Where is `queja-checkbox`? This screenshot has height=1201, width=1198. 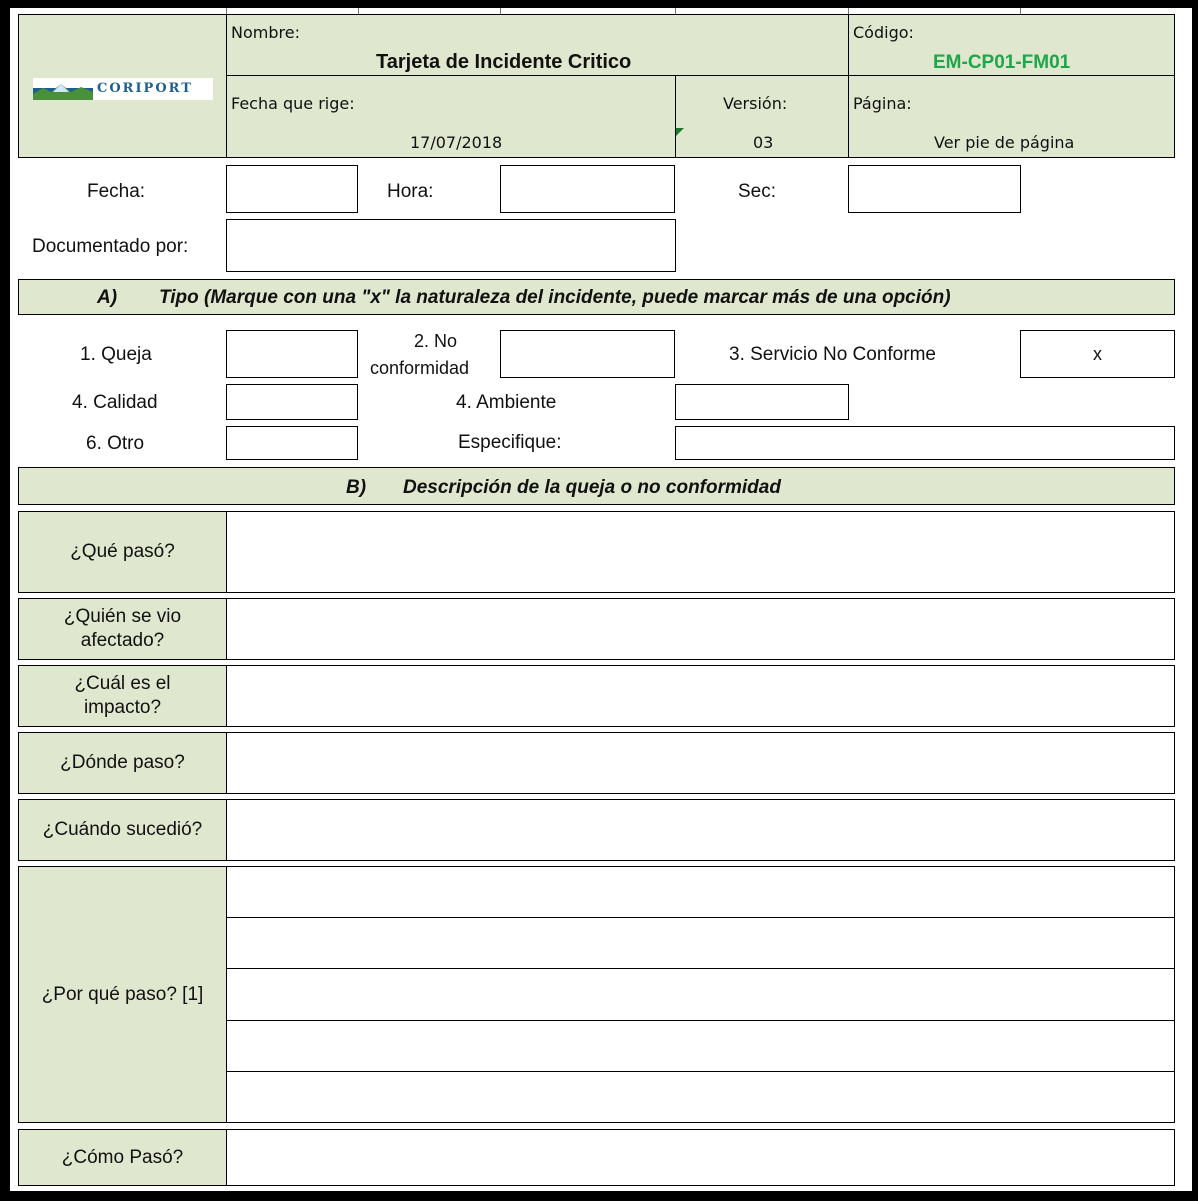
queja-checkbox is located at coordinates (292, 354).